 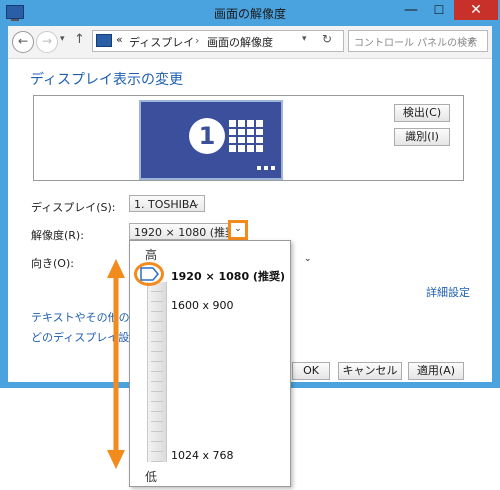 I want to click on breadcrumb-overflow: «, so click(x=119, y=39).